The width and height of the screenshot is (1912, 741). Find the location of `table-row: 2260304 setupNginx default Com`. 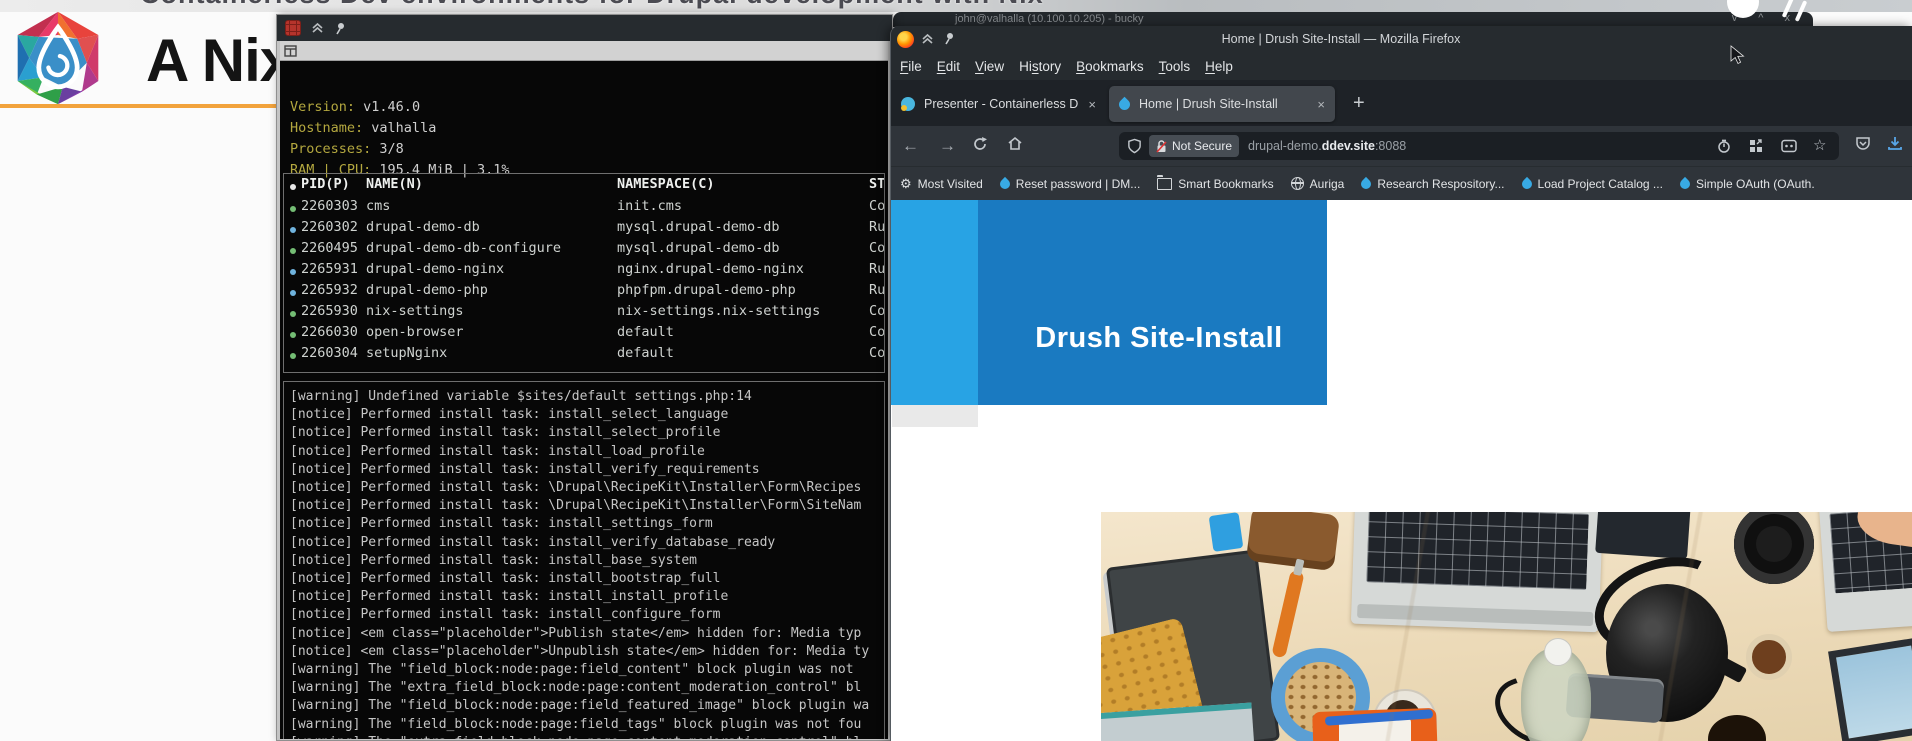

table-row: 2260304 setupNginx default Com is located at coordinates (584, 355).